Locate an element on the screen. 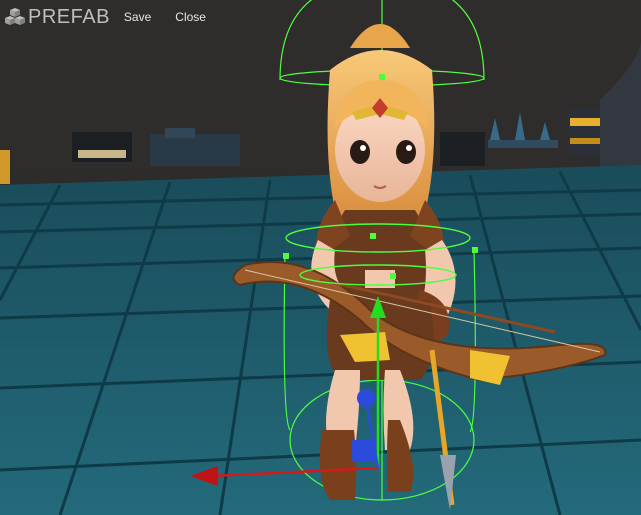 The image size is (641, 515). prefab-toolbar: PREFAB Save Close is located at coordinates (103, 17).